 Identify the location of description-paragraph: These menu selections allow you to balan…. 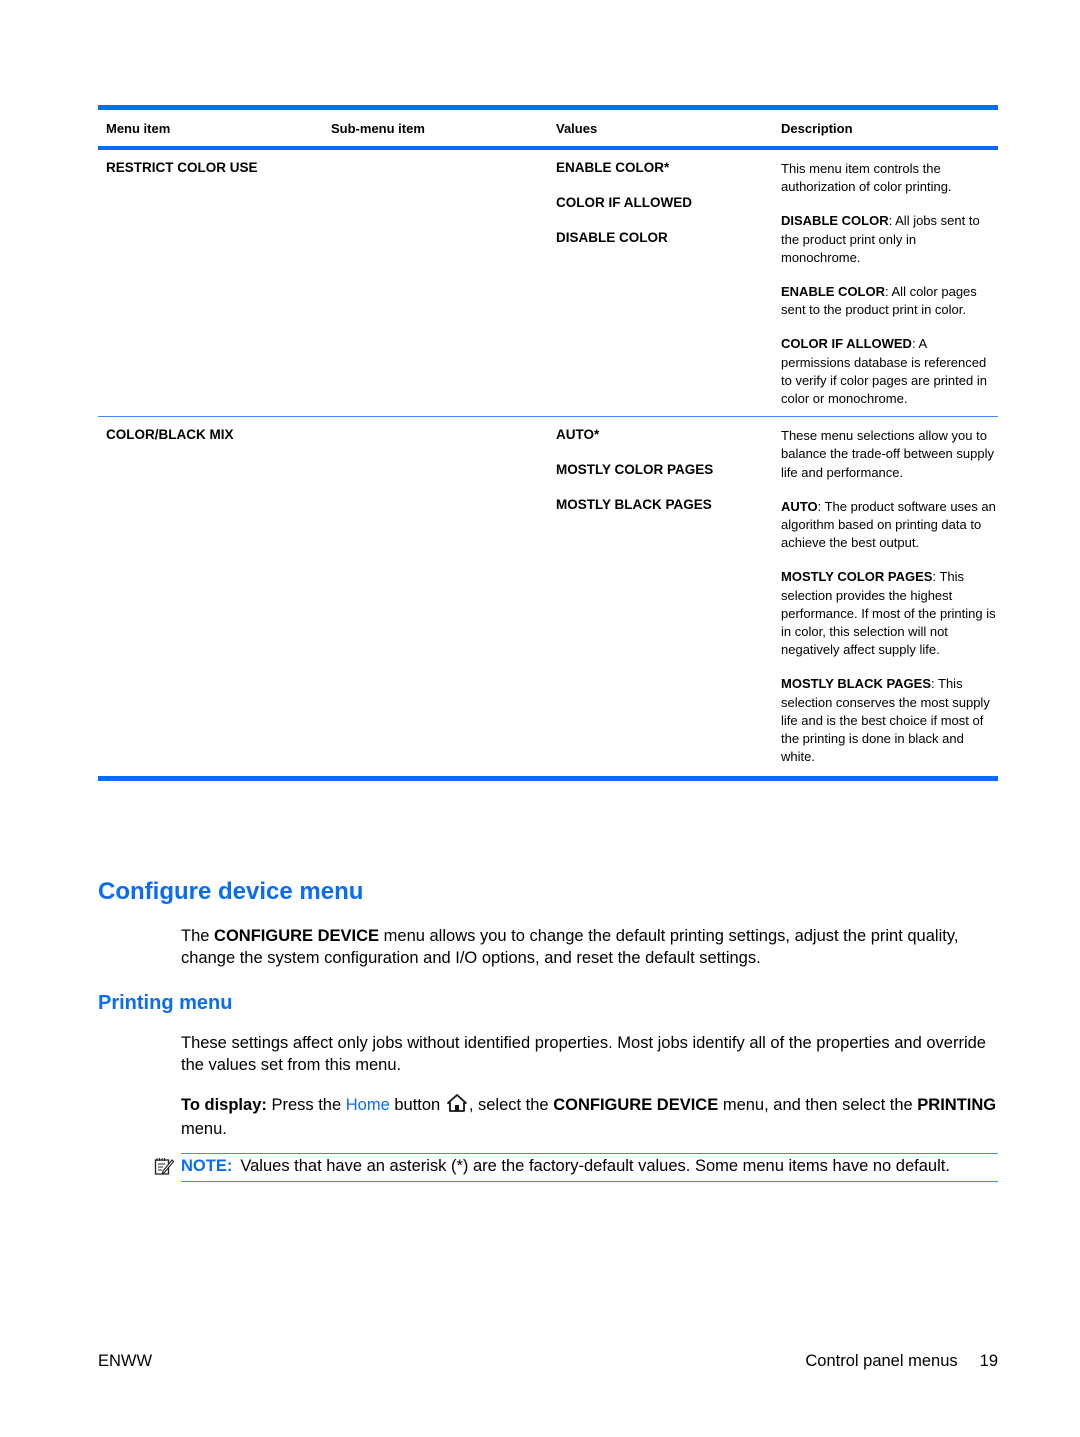
(889, 454).